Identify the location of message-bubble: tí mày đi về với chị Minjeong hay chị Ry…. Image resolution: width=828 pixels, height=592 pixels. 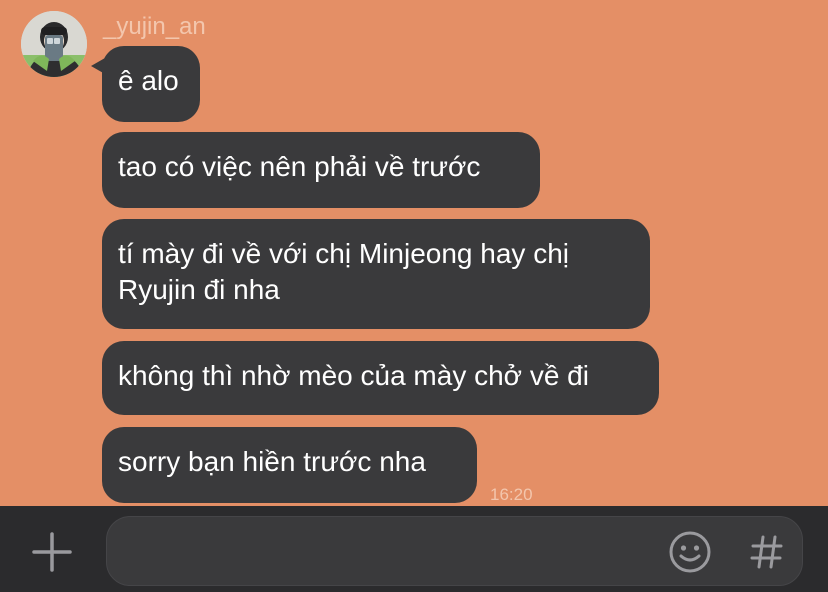
(376, 274).